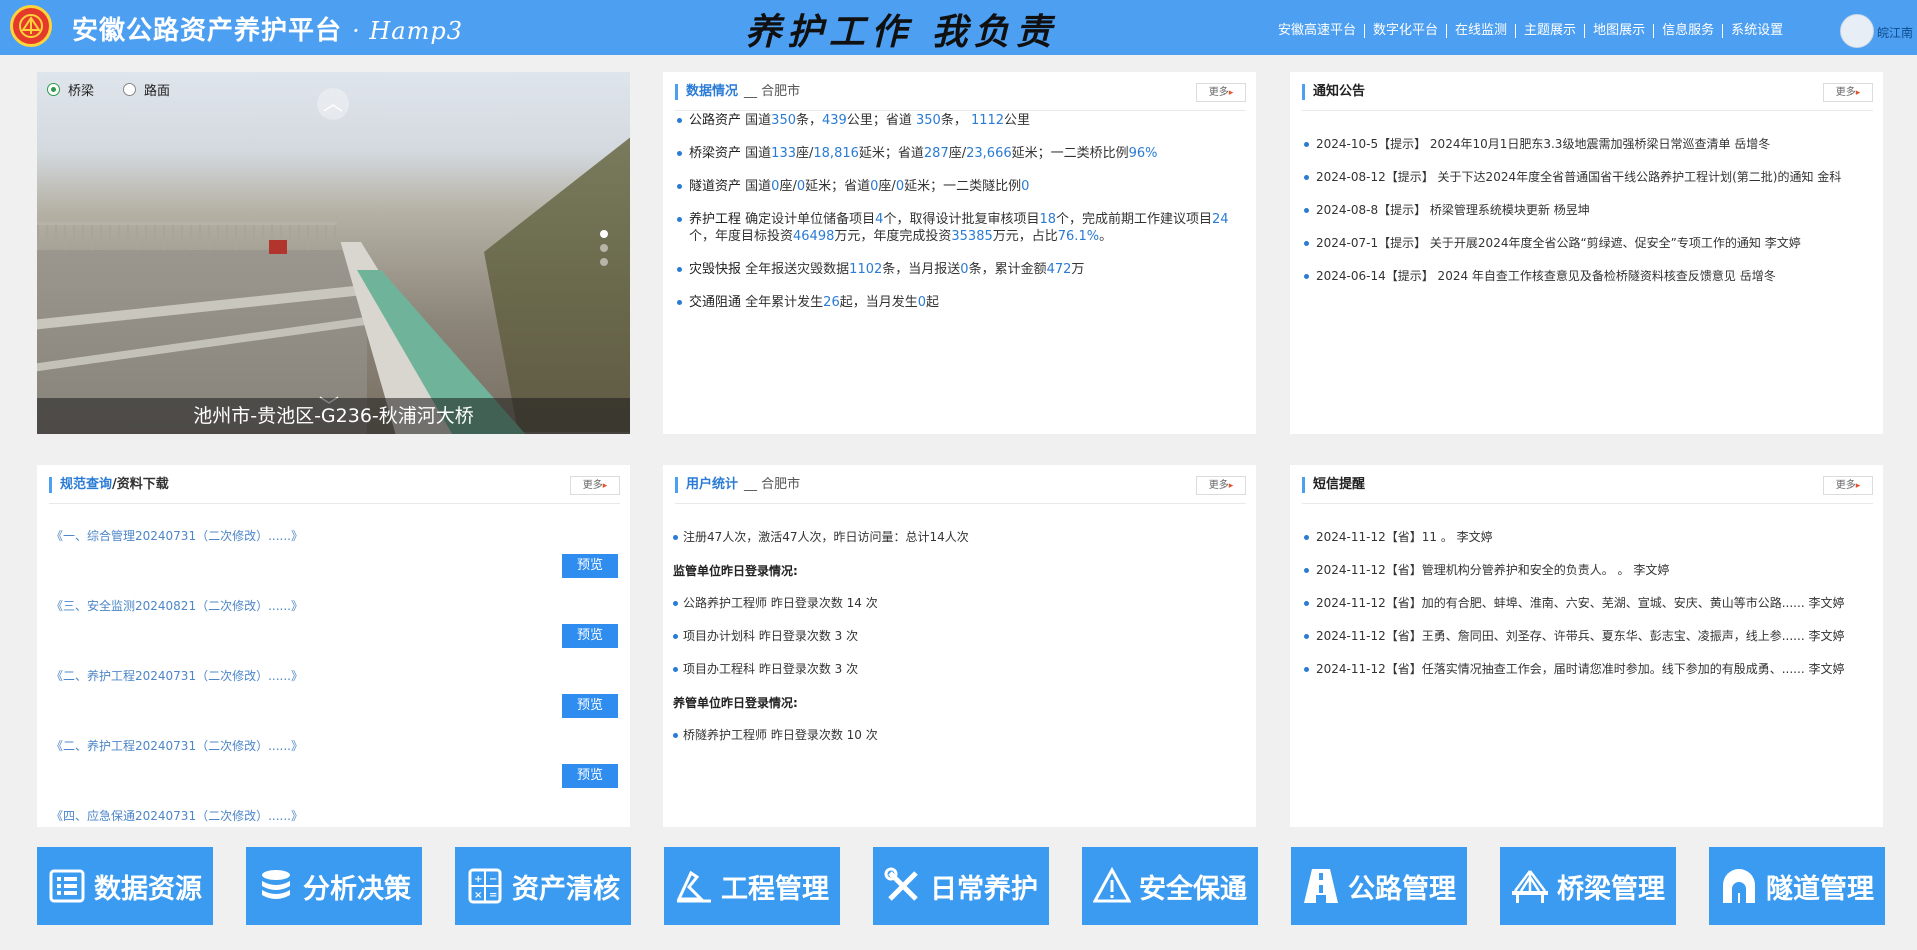 This screenshot has width=1917, height=950. I want to click on doc-link: 《一、综合管理20240731（二次修改）......》, so click(177, 535).